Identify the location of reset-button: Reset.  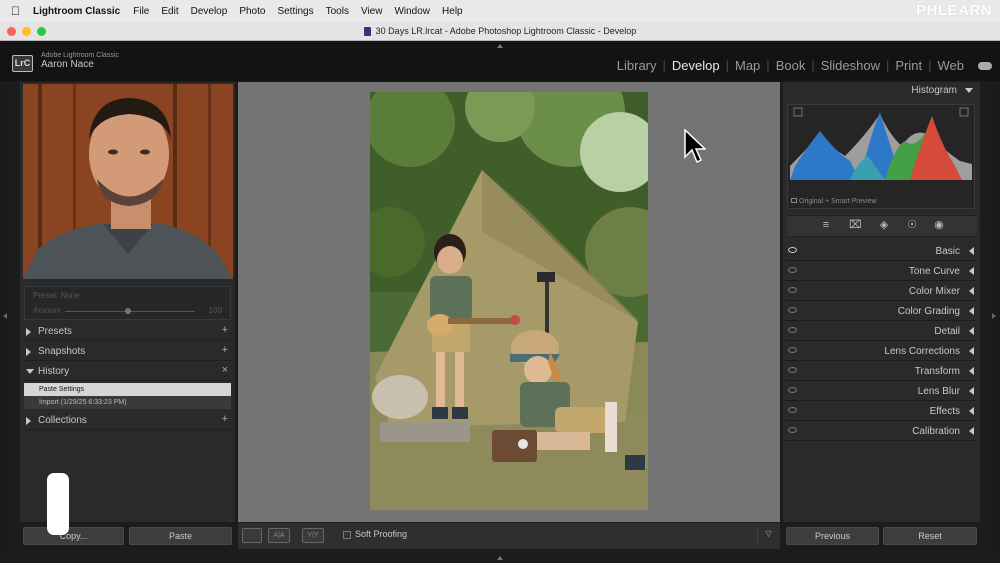
(930, 536).